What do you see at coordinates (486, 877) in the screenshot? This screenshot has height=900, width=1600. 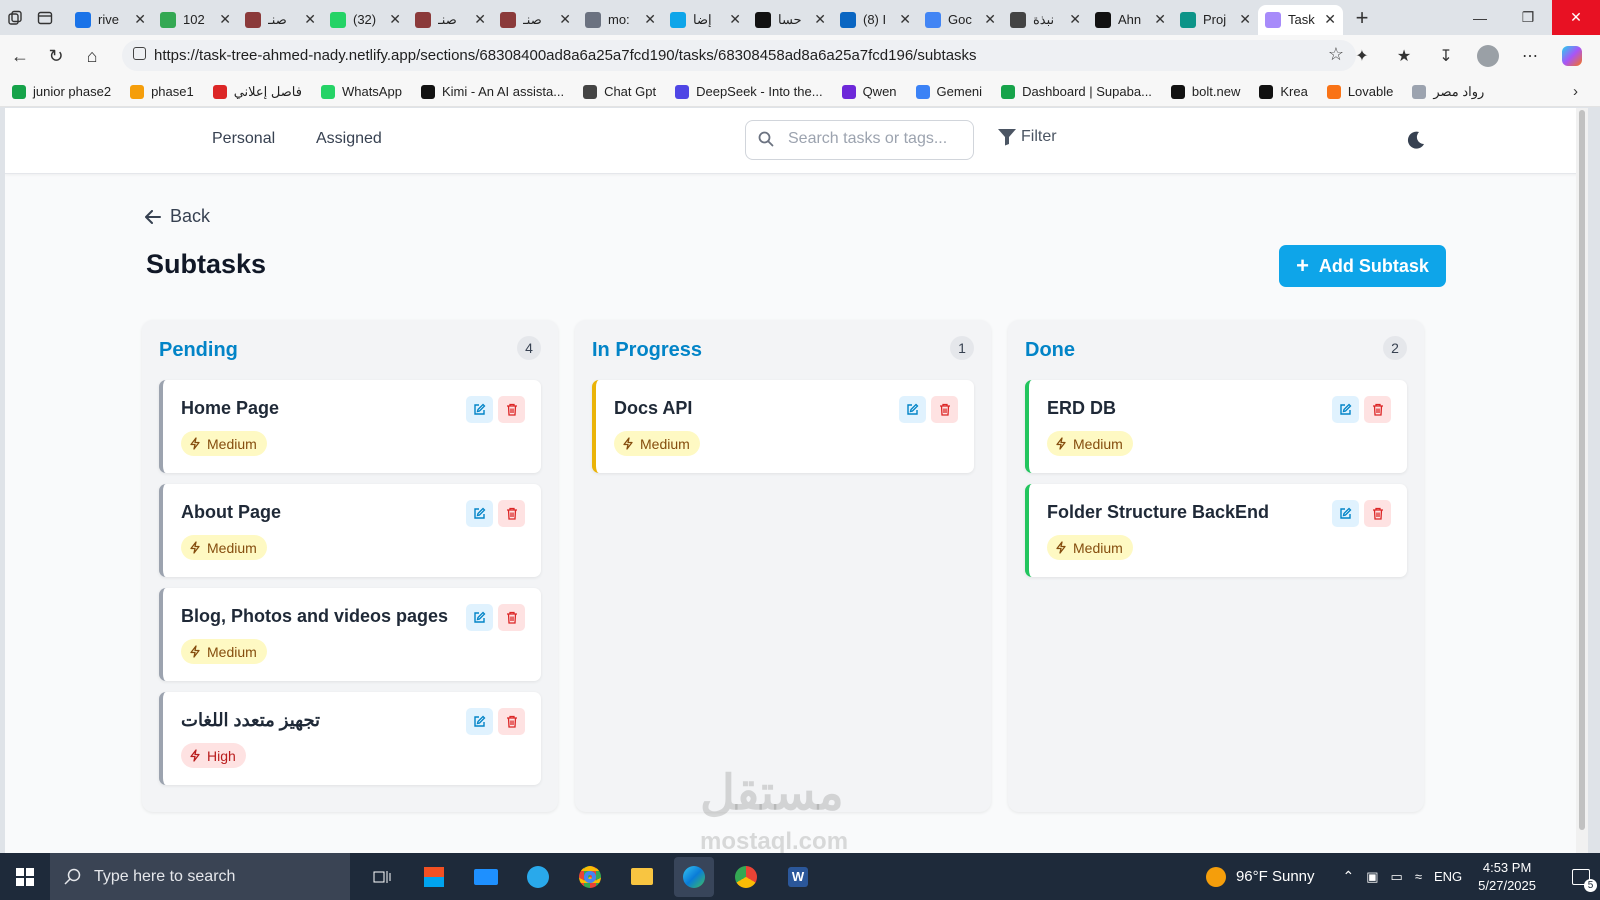 I see `mail-icon` at bounding box center [486, 877].